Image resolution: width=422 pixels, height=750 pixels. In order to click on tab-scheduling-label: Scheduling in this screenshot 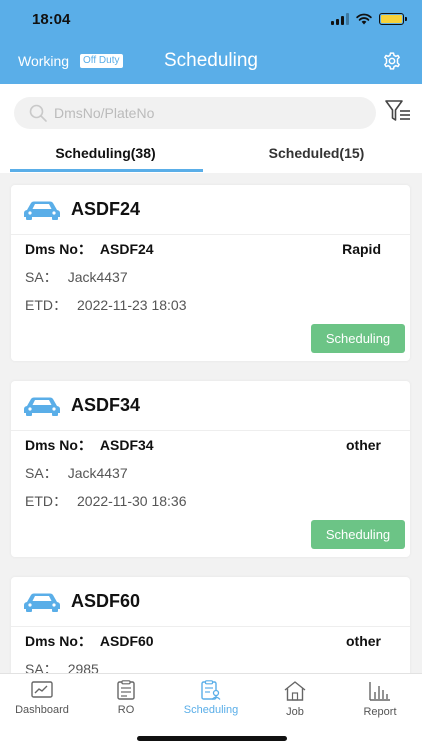, I will do `click(211, 710)`.